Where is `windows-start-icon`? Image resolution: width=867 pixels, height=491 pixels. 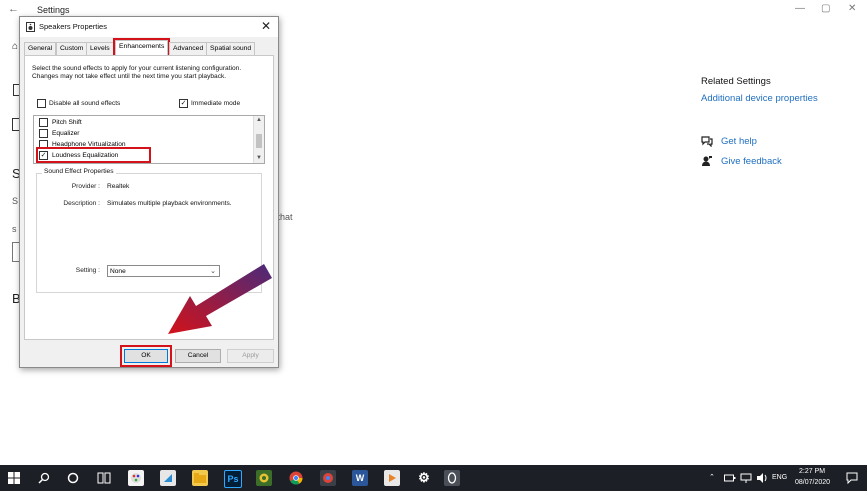 windows-start-icon is located at coordinates (14, 478).